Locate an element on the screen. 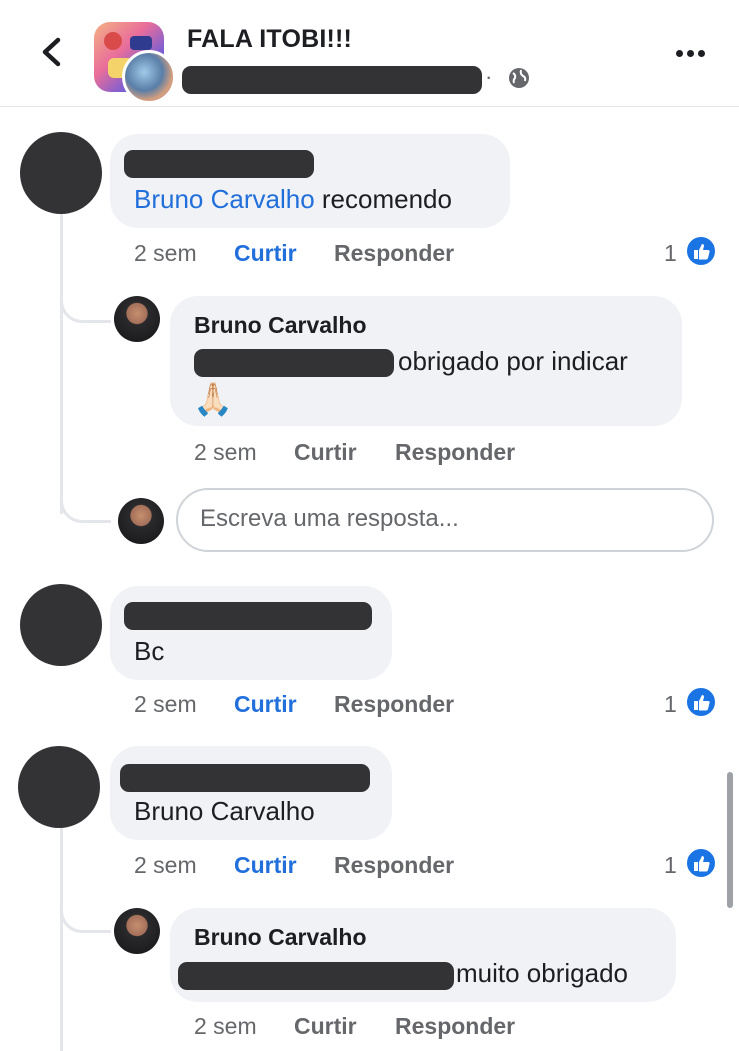  more-dots-icon is located at coordinates (679, 53).